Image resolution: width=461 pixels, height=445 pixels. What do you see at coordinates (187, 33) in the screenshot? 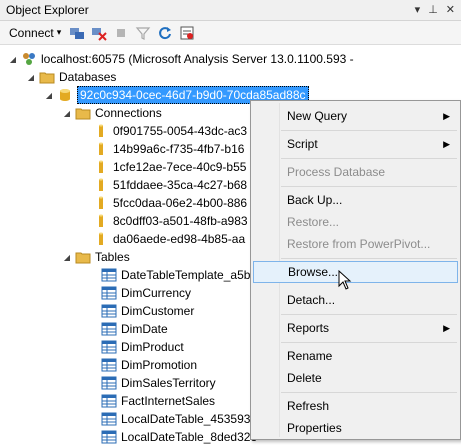
I see `activity-monitor-icon` at bounding box center [187, 33].